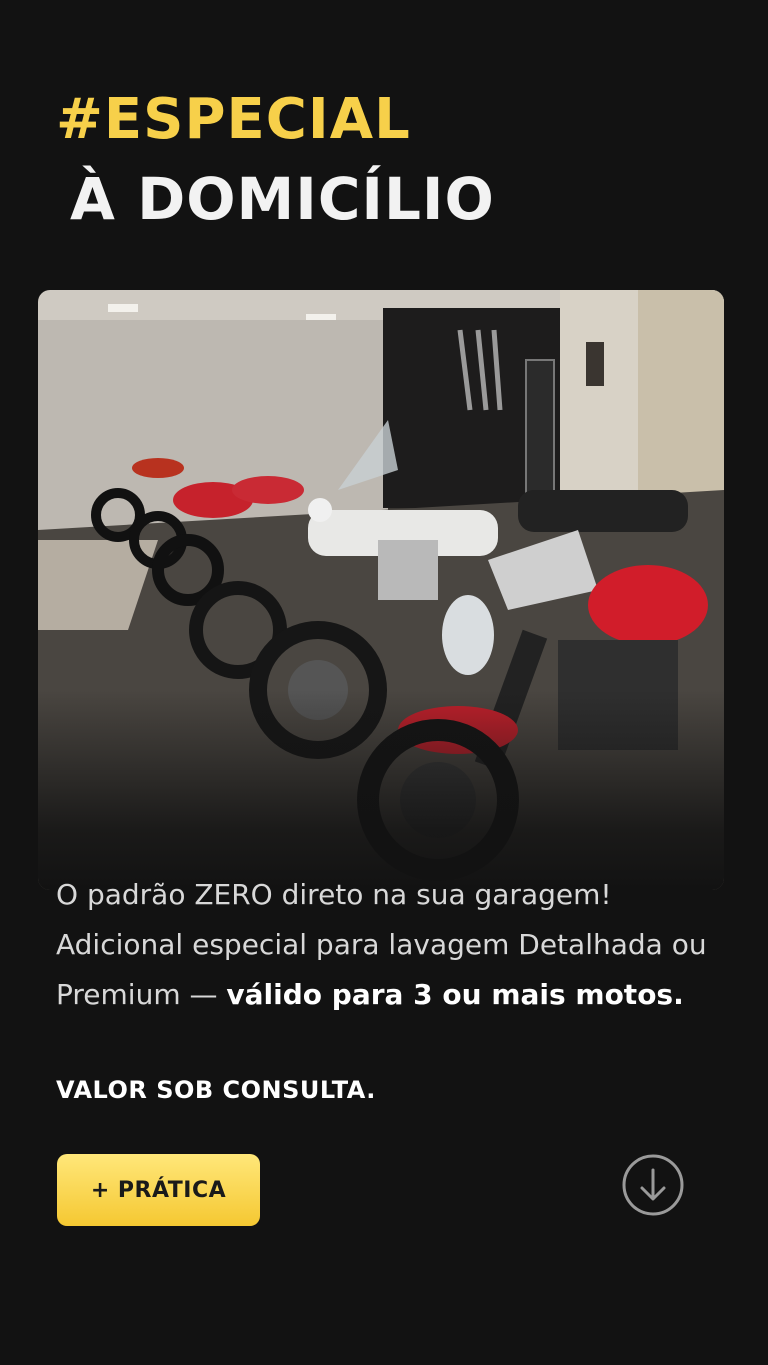 Image resolution: width=768 pixels, height=1365 pixels. What do you see at coordinates (158, 1190) in the screenshot?
I see `pratica-button: + PRÁTICA` at bounding box center [158, 1190].